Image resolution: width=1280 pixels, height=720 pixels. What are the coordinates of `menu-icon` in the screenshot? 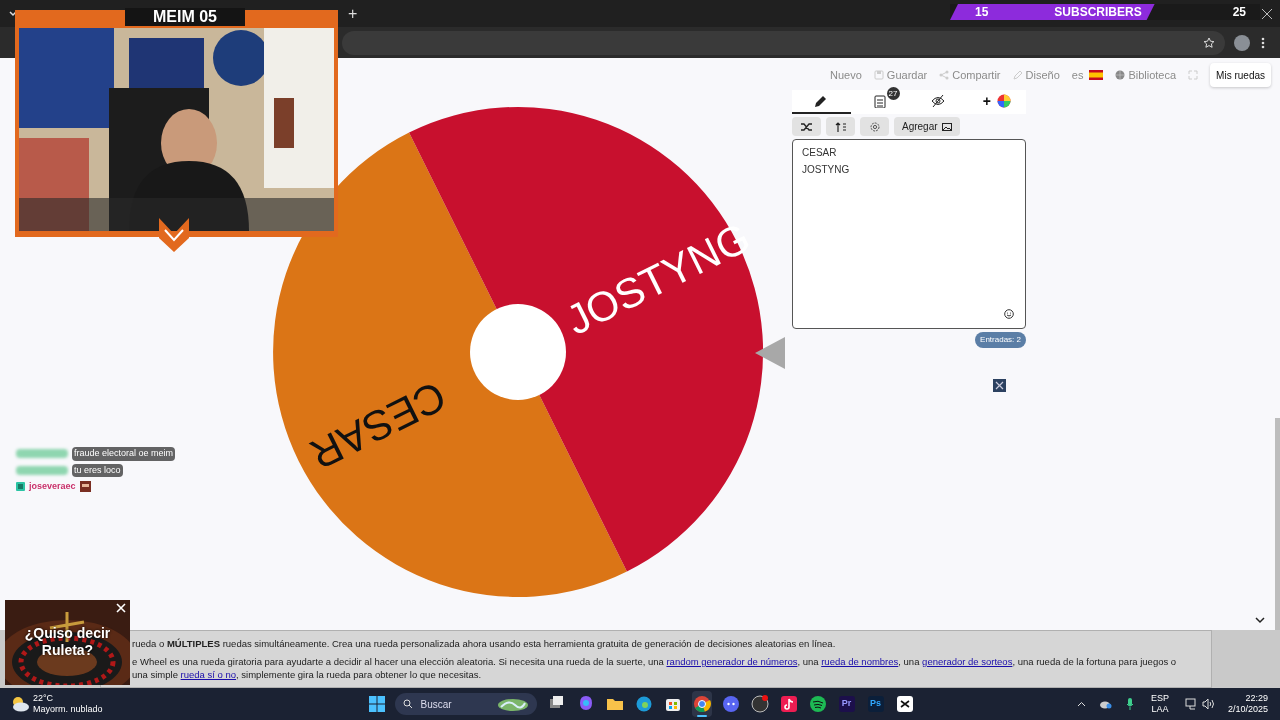 It's located at (1263, 42).